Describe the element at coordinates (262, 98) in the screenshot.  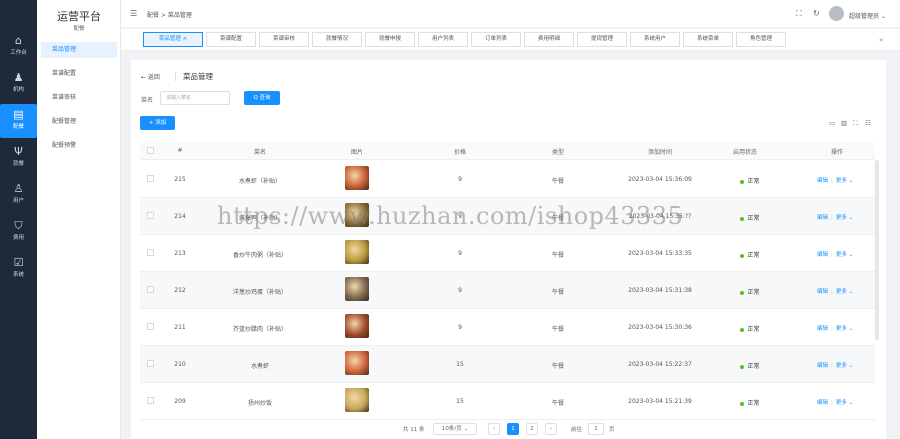
I see `search-button: Q 查询` at that location.